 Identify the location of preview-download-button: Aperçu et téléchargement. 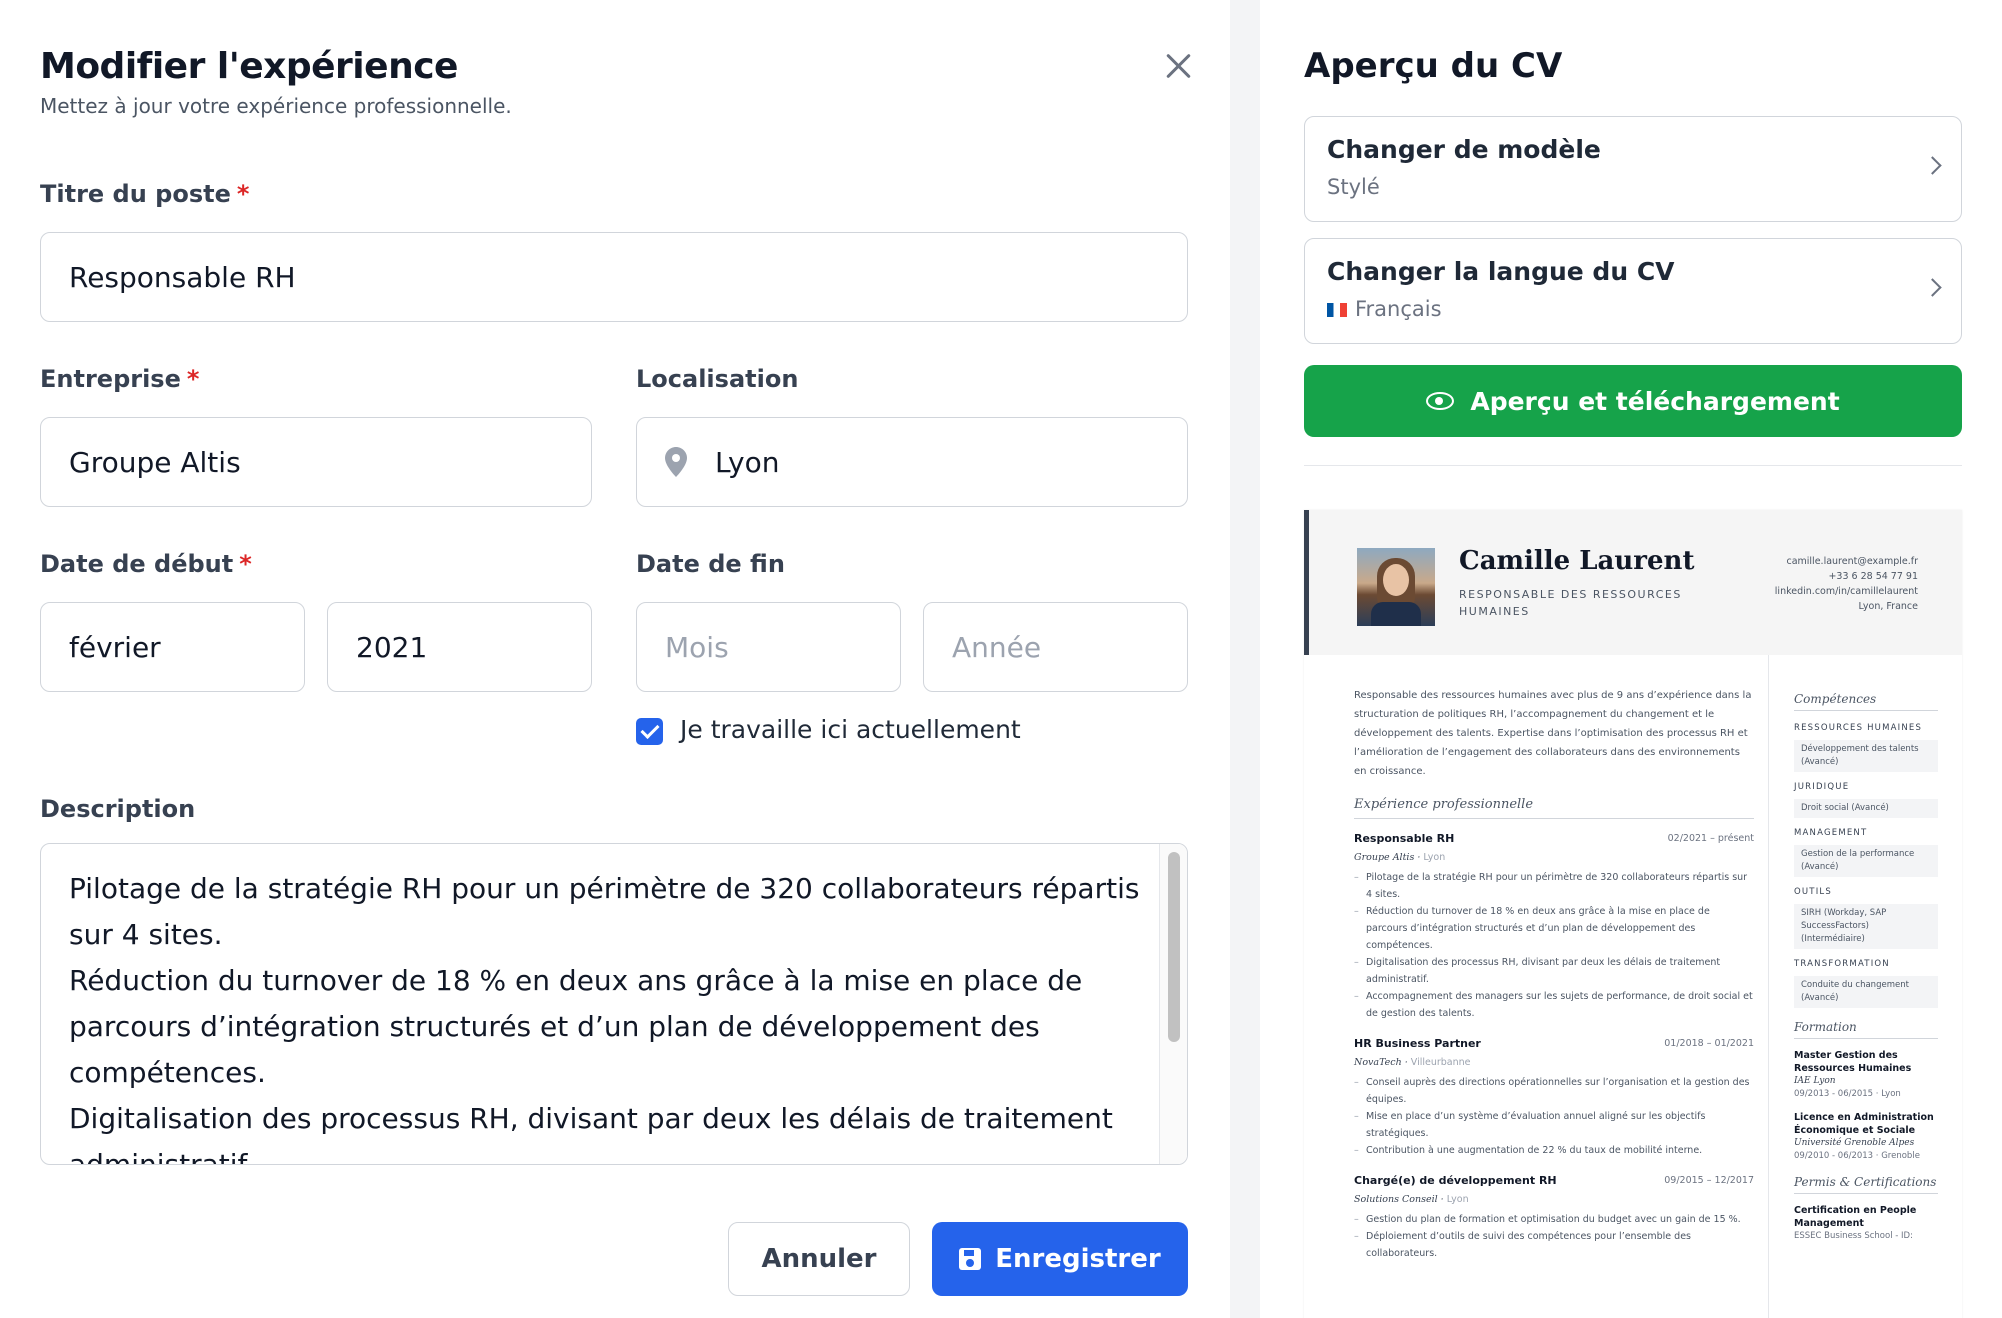
(1633, 401).